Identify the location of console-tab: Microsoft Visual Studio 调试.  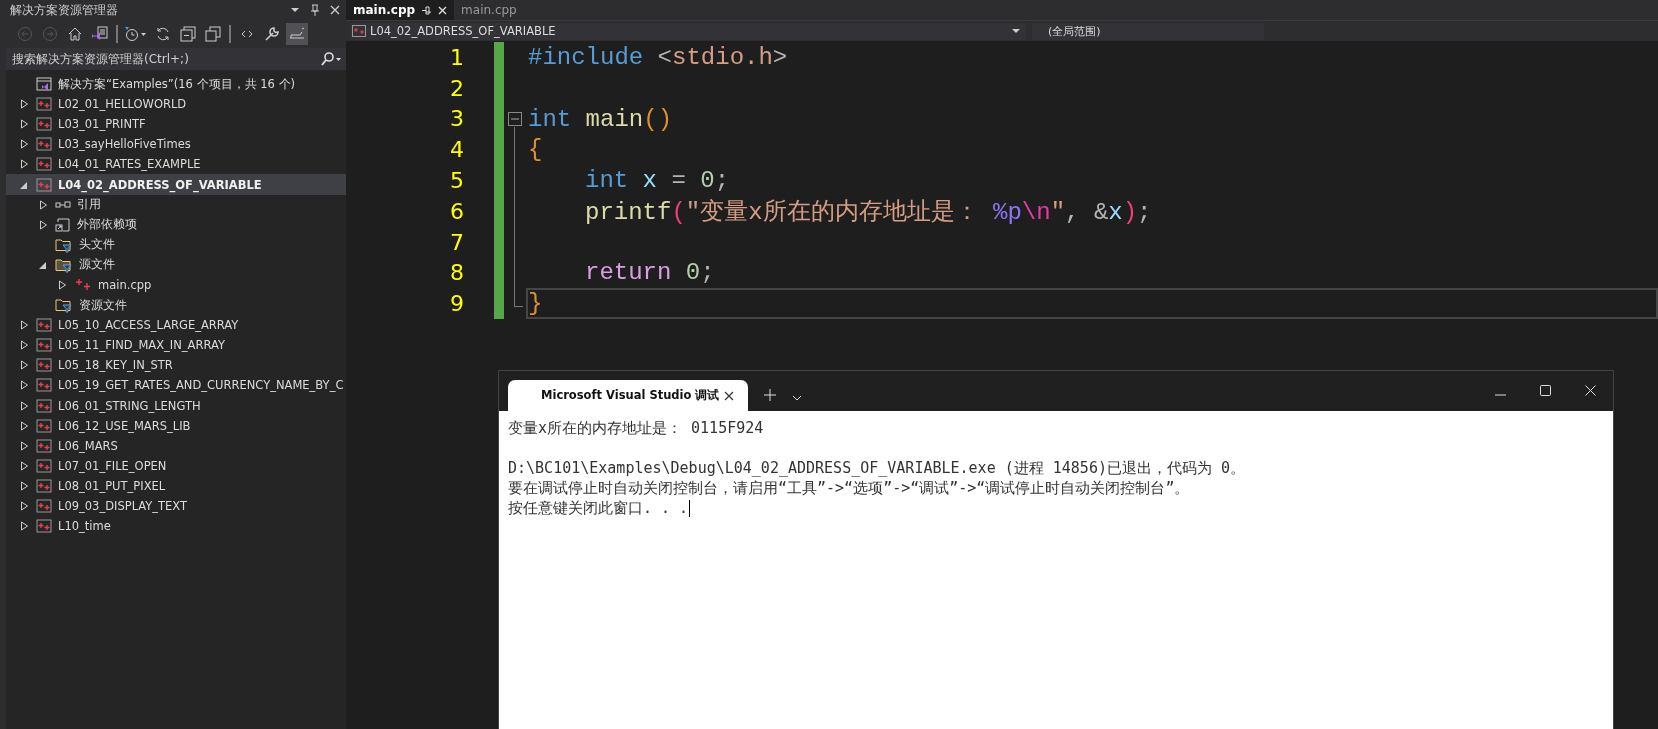
(628, 395).